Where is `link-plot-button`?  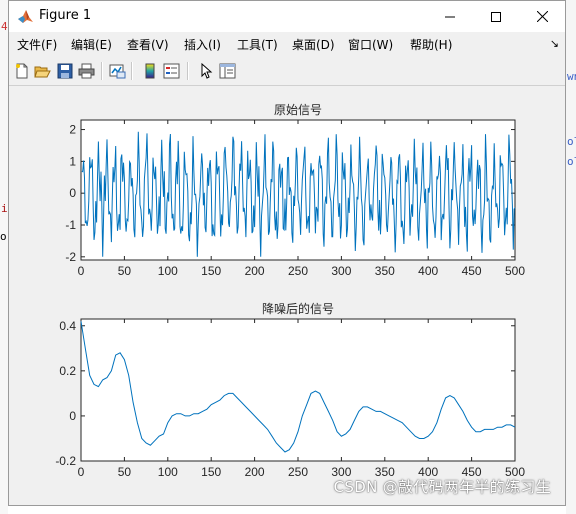 link-plot-button is located at coordinates (117, 70).